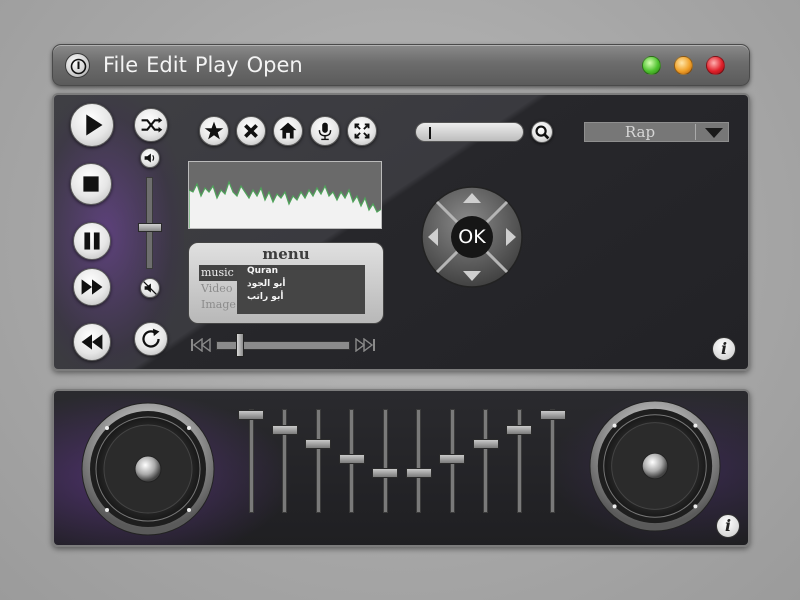 The height and width of the screenshot is (600, 800). What do you see at coordinates (430, 133) in the screenshot?
I see `text-cursor` at bounding box center [430, 133].